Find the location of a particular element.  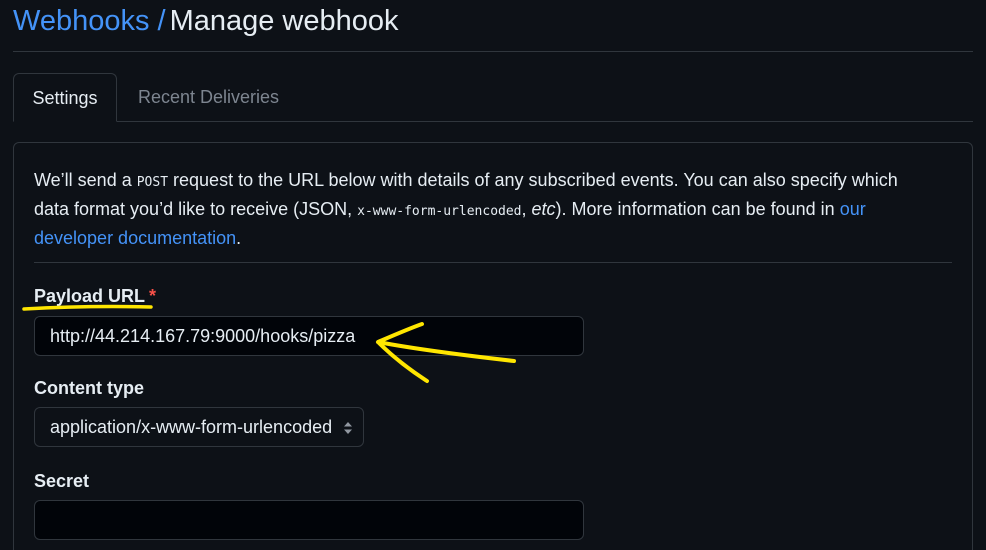

tab-bar: Settings Recent Deliveries is located at coordinates (493, 97).